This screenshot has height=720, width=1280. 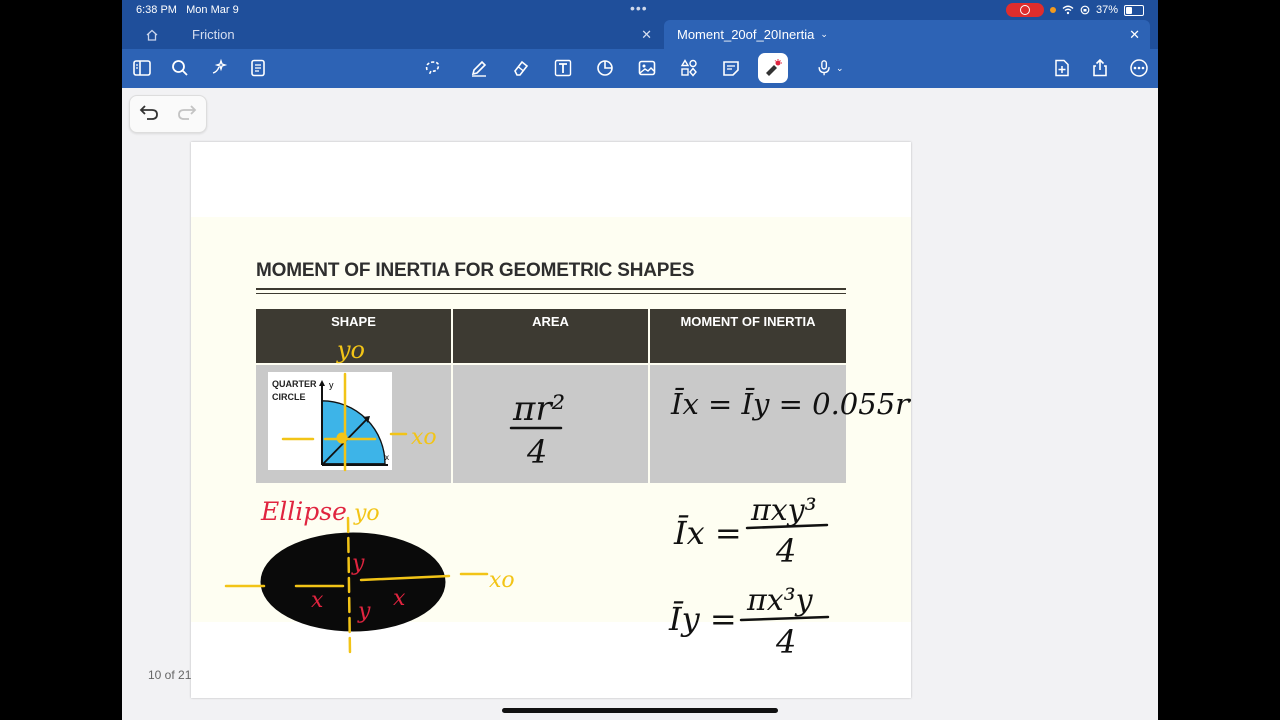 I want to click on home-indicator, so click(x=640, y=710).